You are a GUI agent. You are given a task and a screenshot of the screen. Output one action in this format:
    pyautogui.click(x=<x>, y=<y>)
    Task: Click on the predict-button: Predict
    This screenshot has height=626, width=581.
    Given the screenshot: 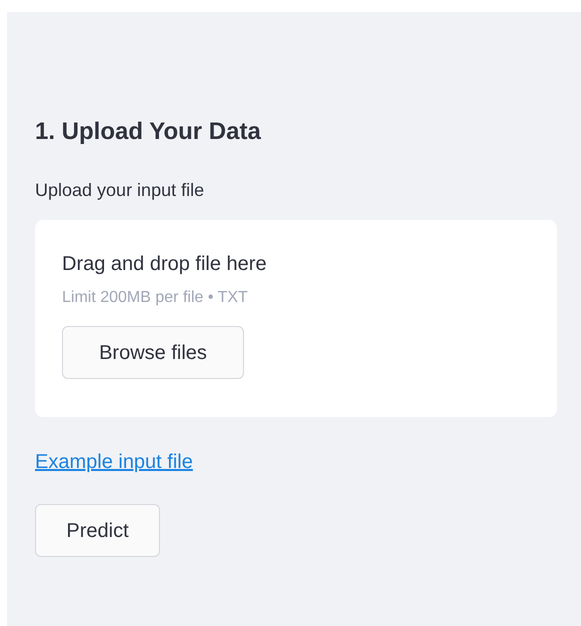 What is the action you would take?
    pyautogui.click(x=97, y=530)
    